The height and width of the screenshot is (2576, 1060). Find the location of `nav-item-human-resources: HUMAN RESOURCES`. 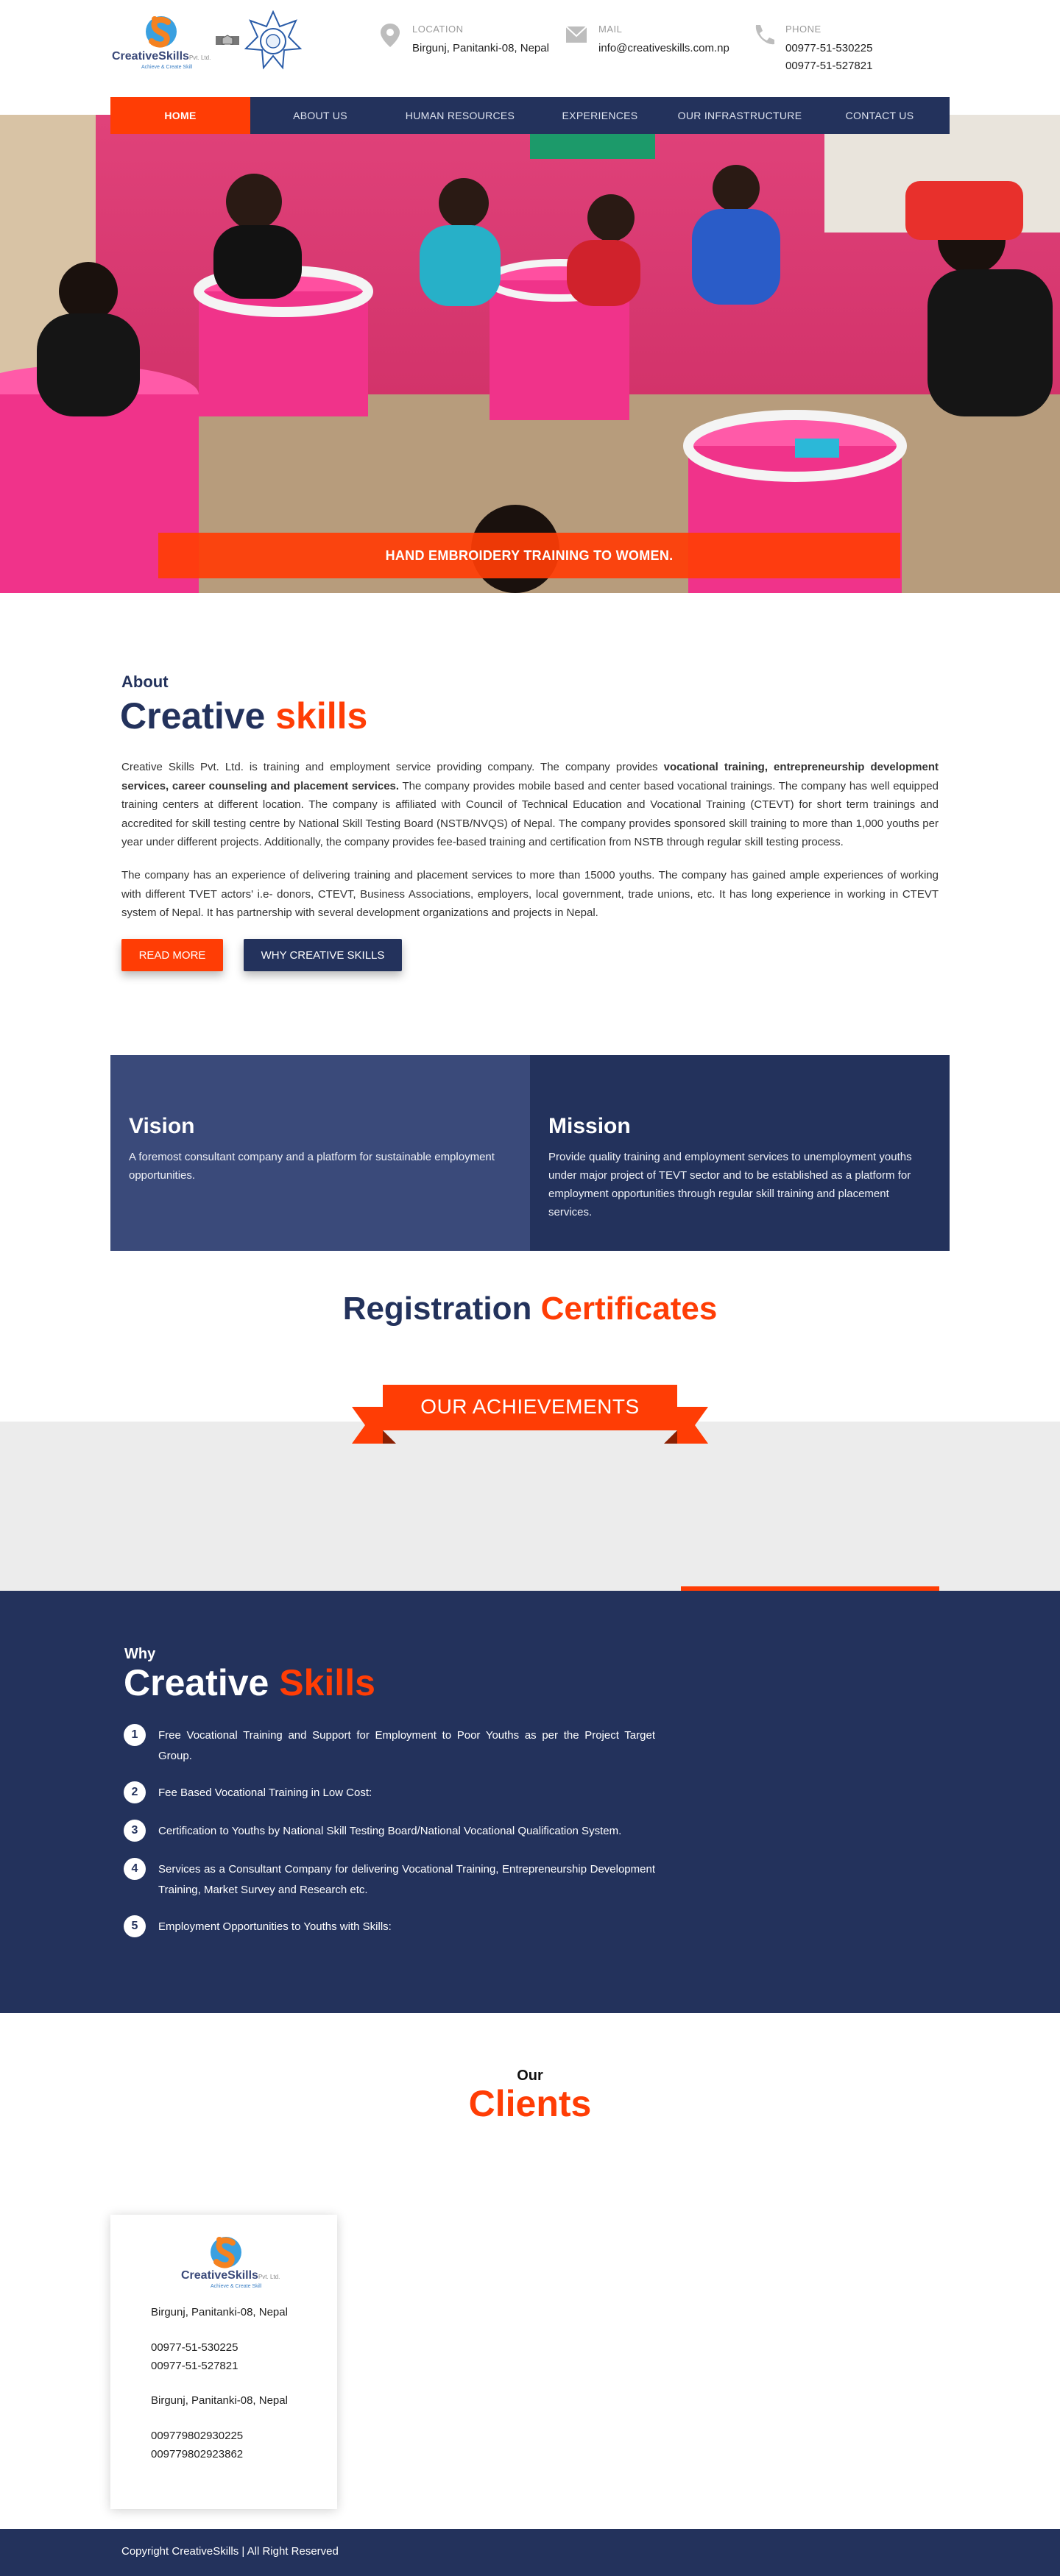

nav-item-human-resources: HUMAN RESOURCES is located at coordinates (460, 115).